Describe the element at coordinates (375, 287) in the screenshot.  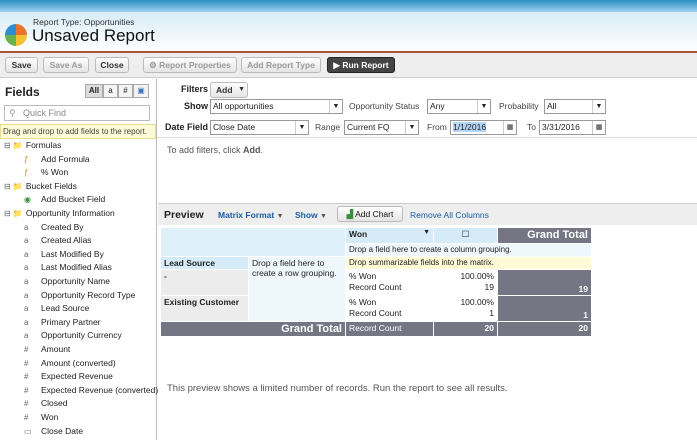
I see `metric-label: Record Count` at that location.